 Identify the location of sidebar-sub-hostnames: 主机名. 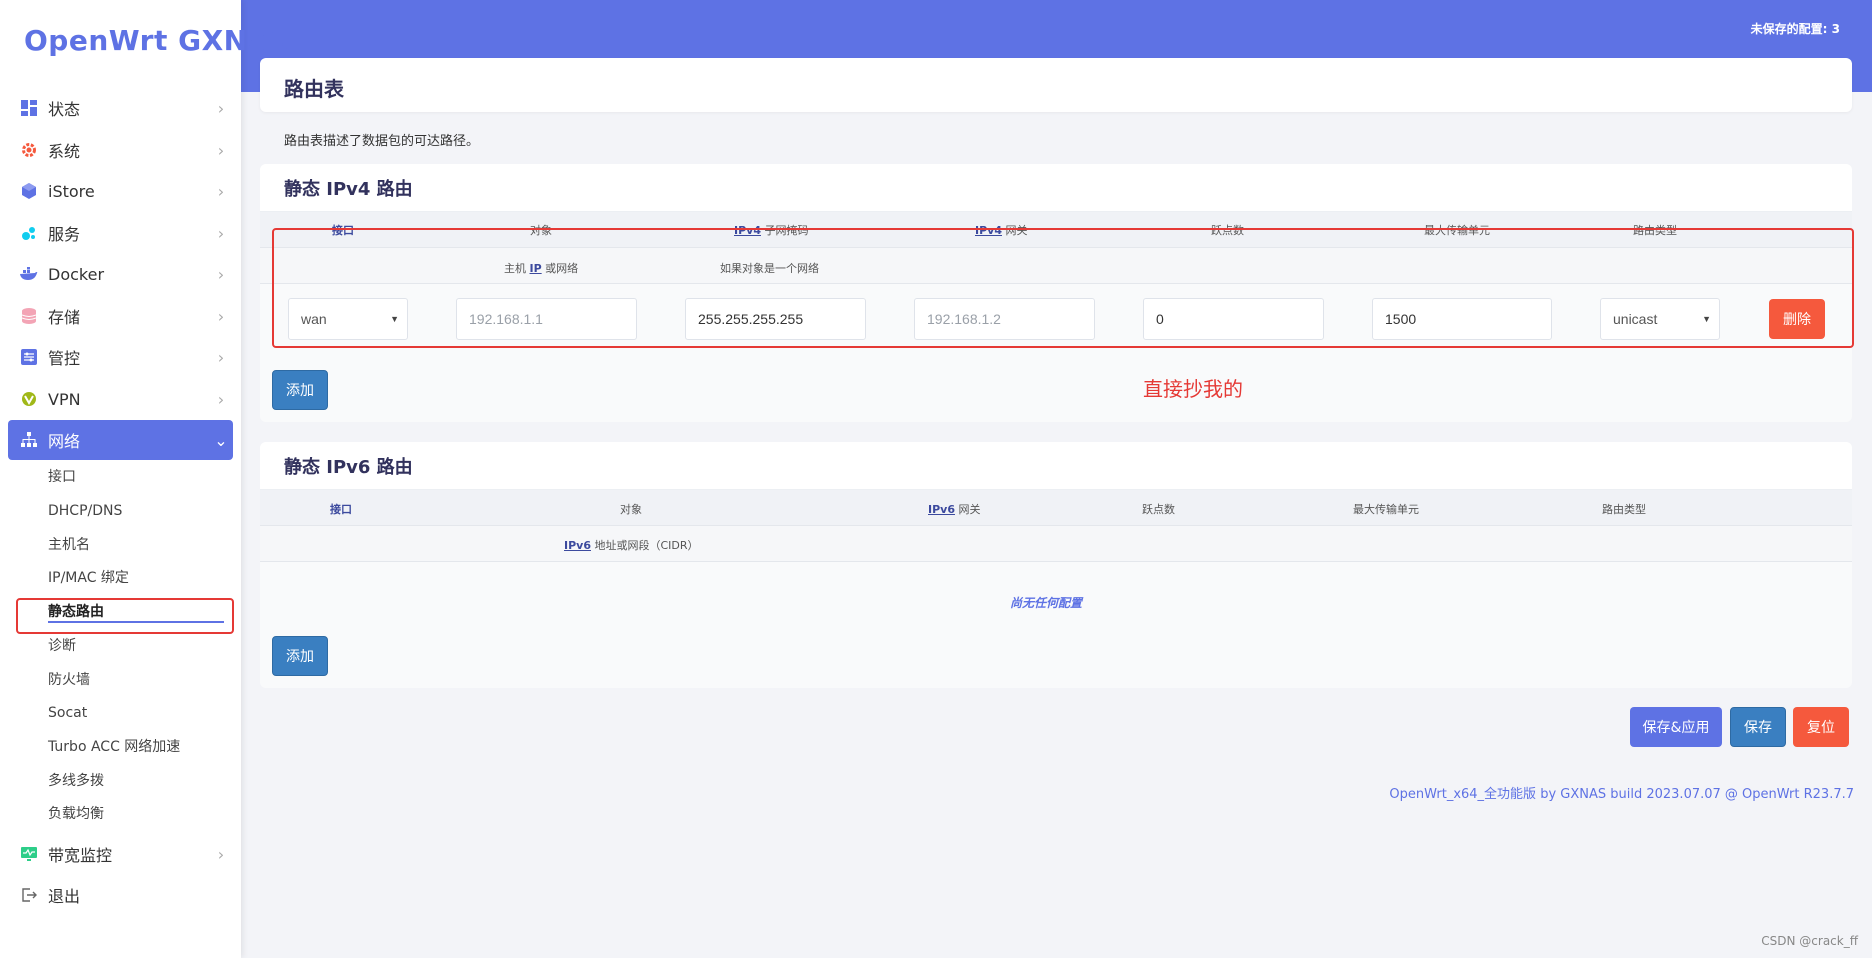
(69, 545).